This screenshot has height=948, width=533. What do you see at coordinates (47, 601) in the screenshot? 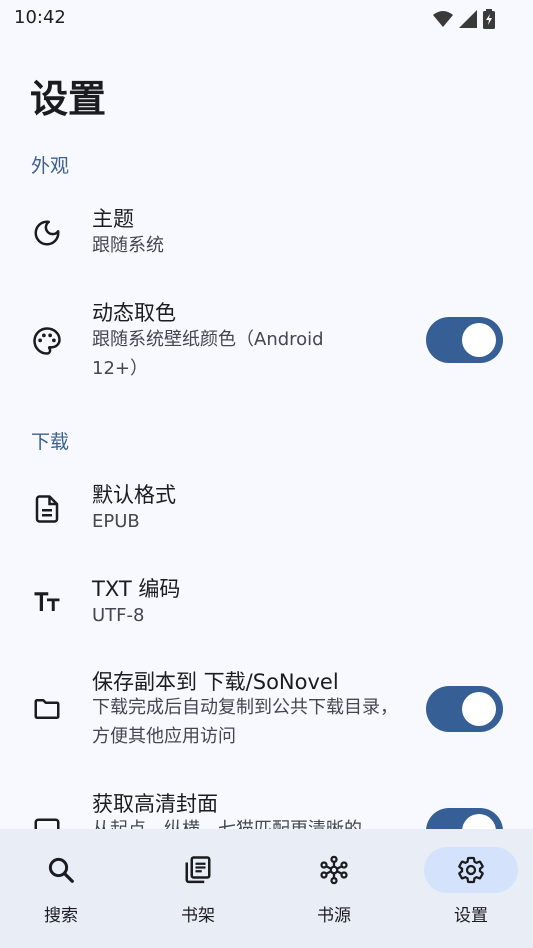
I see `text-size-icon` at bounding box center [47, 601].